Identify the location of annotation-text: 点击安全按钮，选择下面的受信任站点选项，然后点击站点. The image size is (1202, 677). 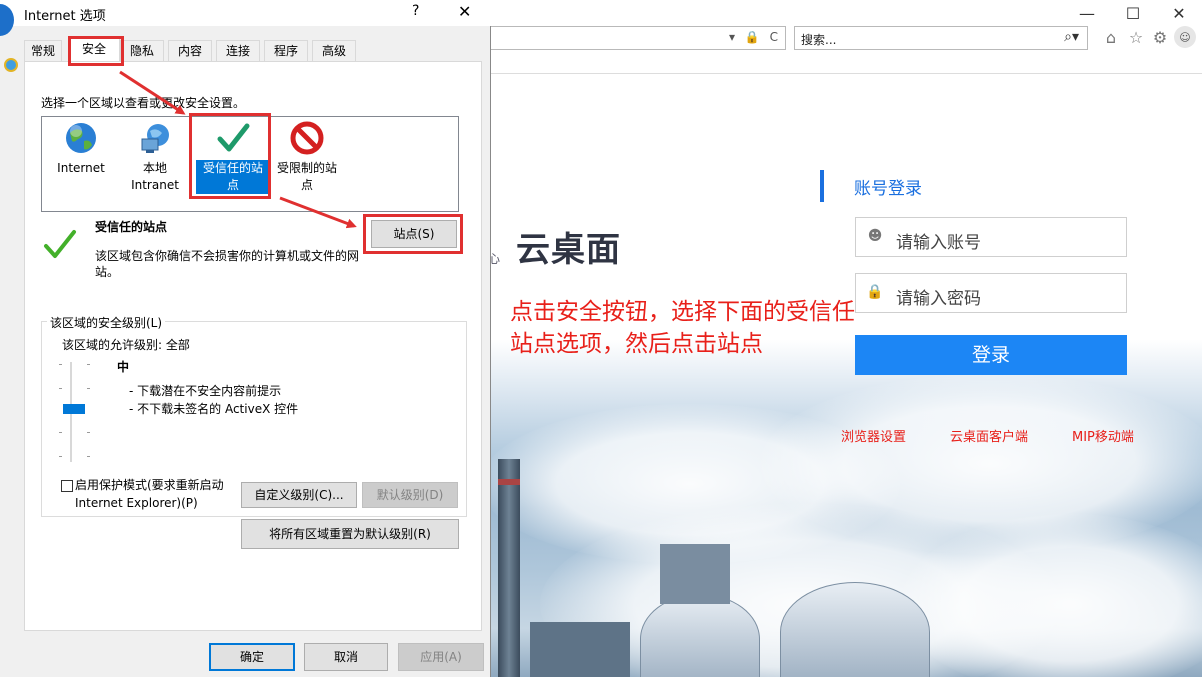
(682, 328).